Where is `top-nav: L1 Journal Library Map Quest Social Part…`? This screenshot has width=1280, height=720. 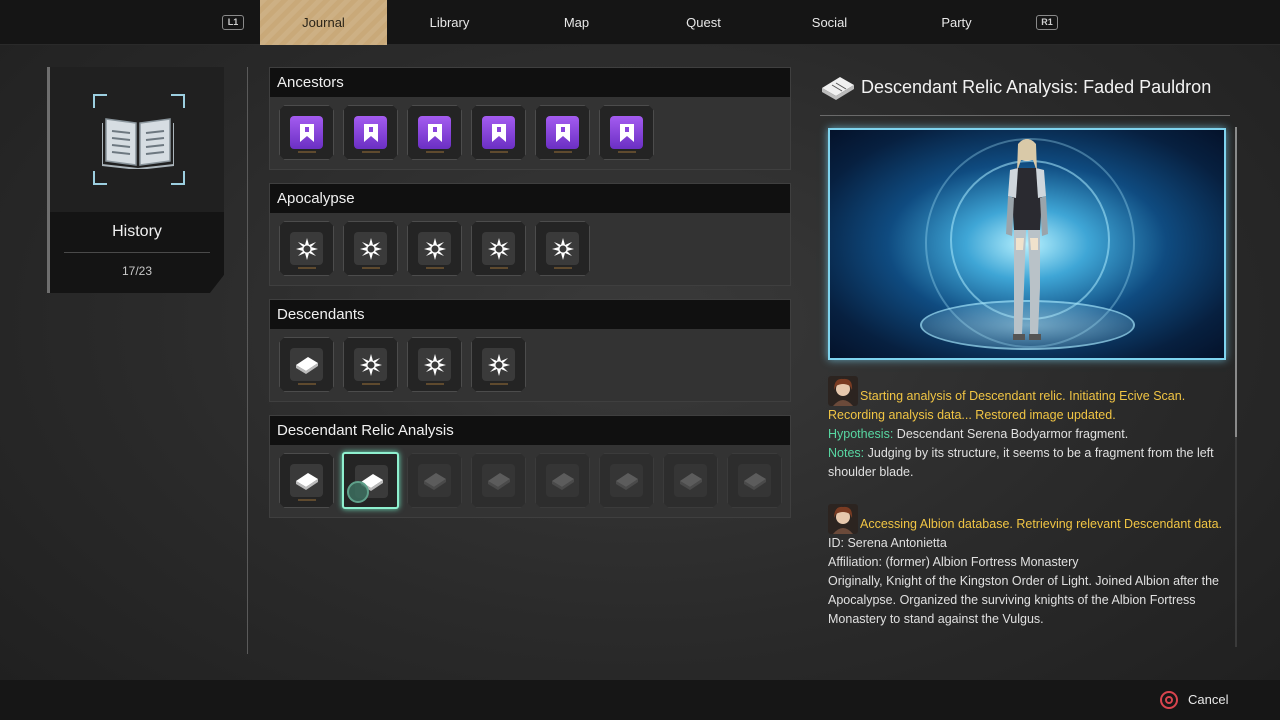 top-nav: L1 Journal Library Map Quest Social Part… is located at coordinates (640, 22).